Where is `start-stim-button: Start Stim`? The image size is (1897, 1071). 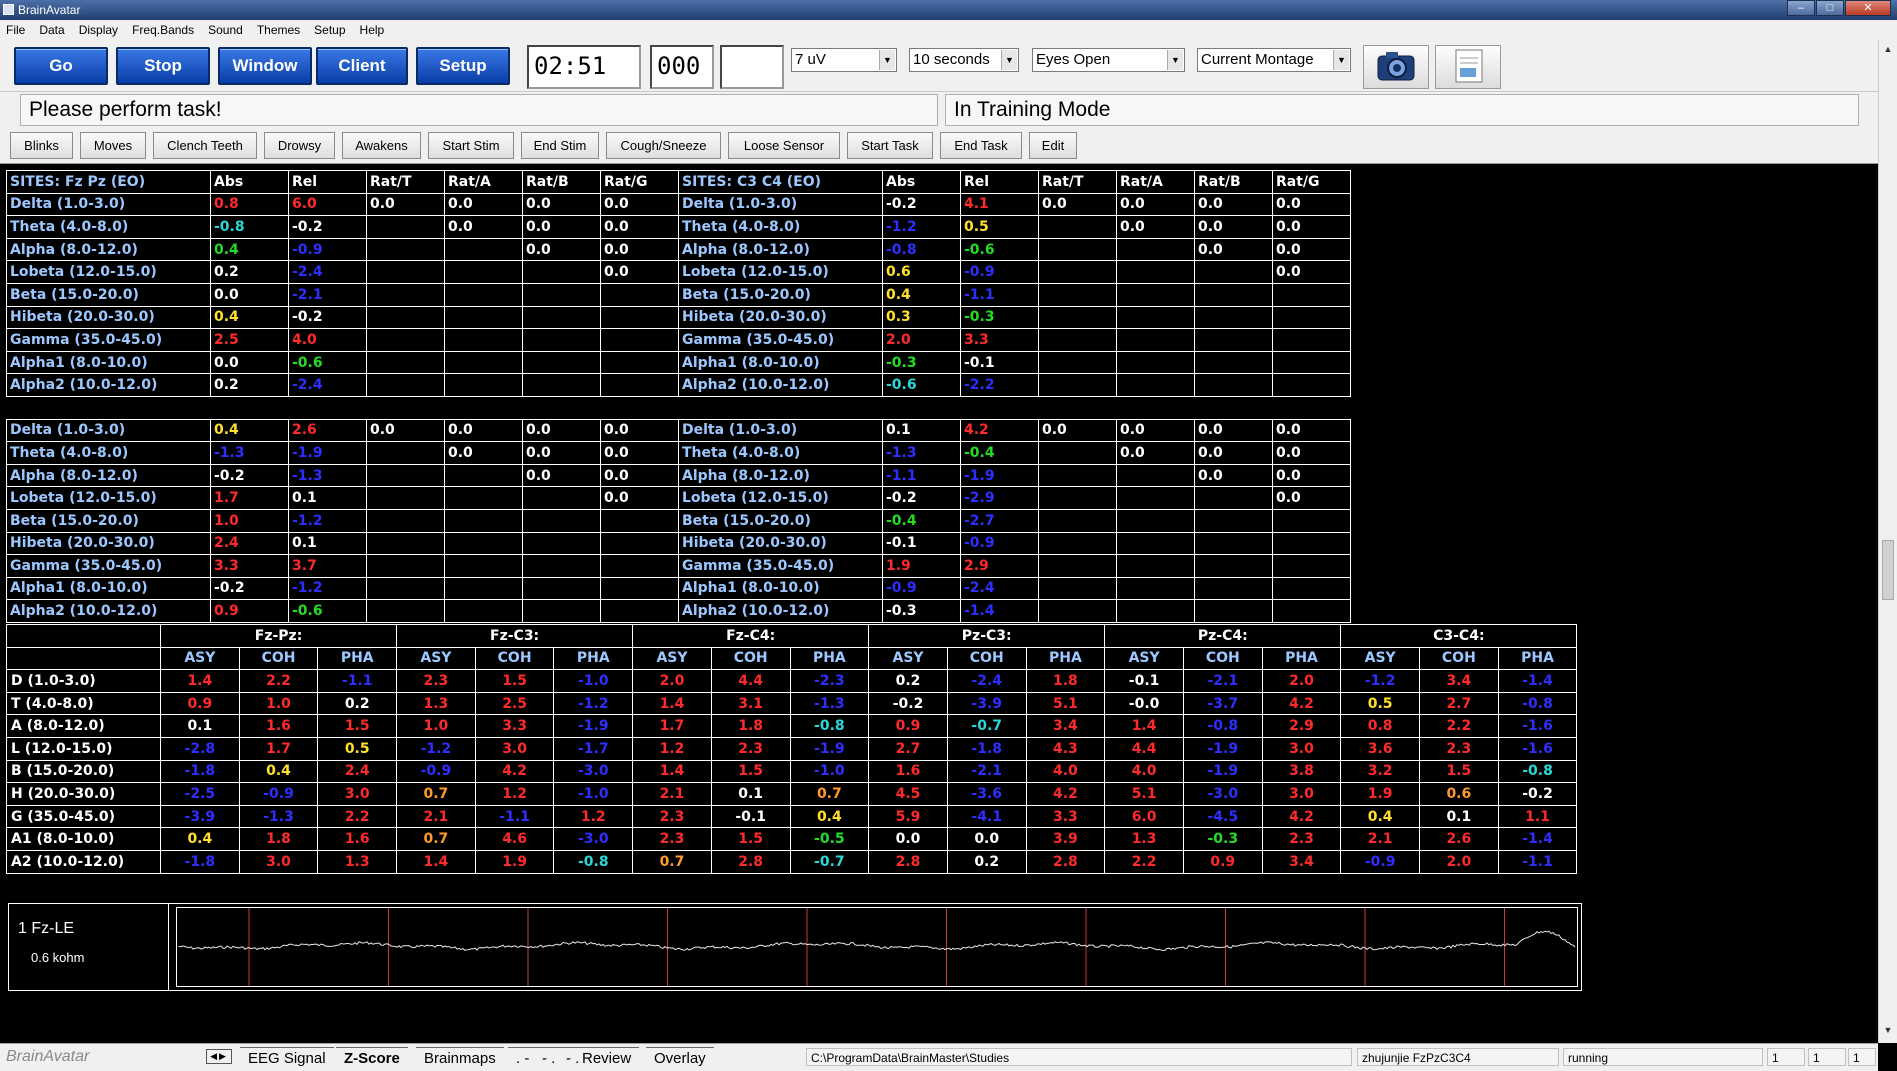
start-stim-button: Start Stim is located at coordinates (471, 145).